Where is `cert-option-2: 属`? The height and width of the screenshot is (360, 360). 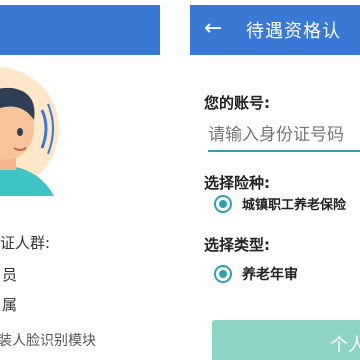 cert-option-2: 属 is located at coordinates (9, 304).